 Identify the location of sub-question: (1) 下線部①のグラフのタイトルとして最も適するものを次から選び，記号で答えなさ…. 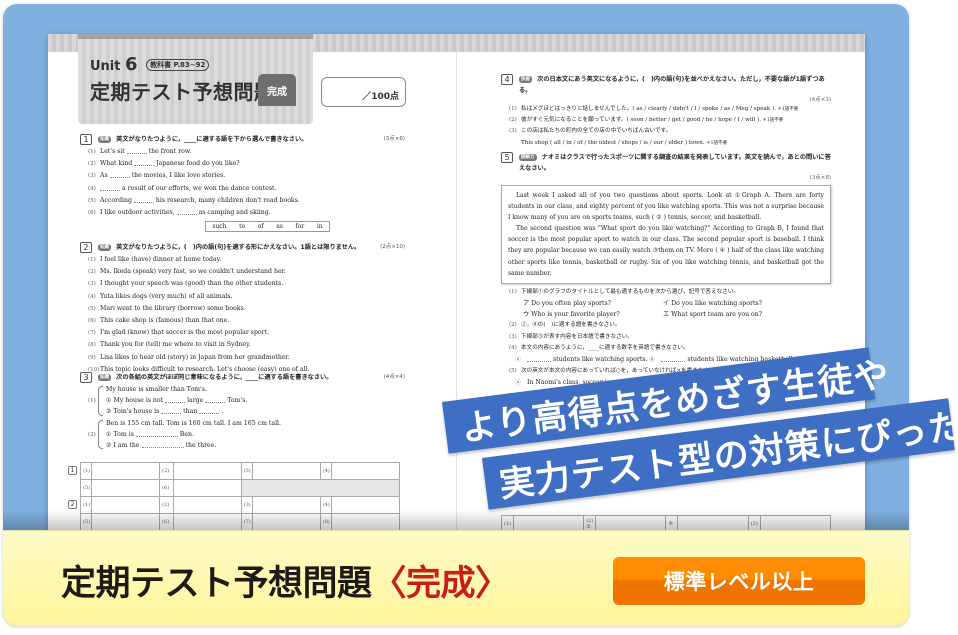
(666, 292).